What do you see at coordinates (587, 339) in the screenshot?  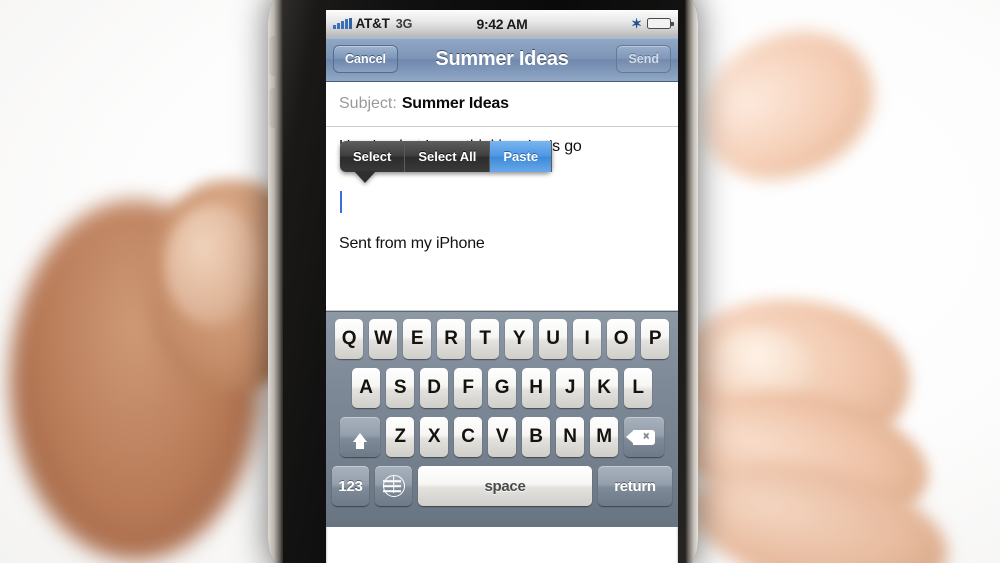 I see `key-i: I` at bounding box center [587, 339].